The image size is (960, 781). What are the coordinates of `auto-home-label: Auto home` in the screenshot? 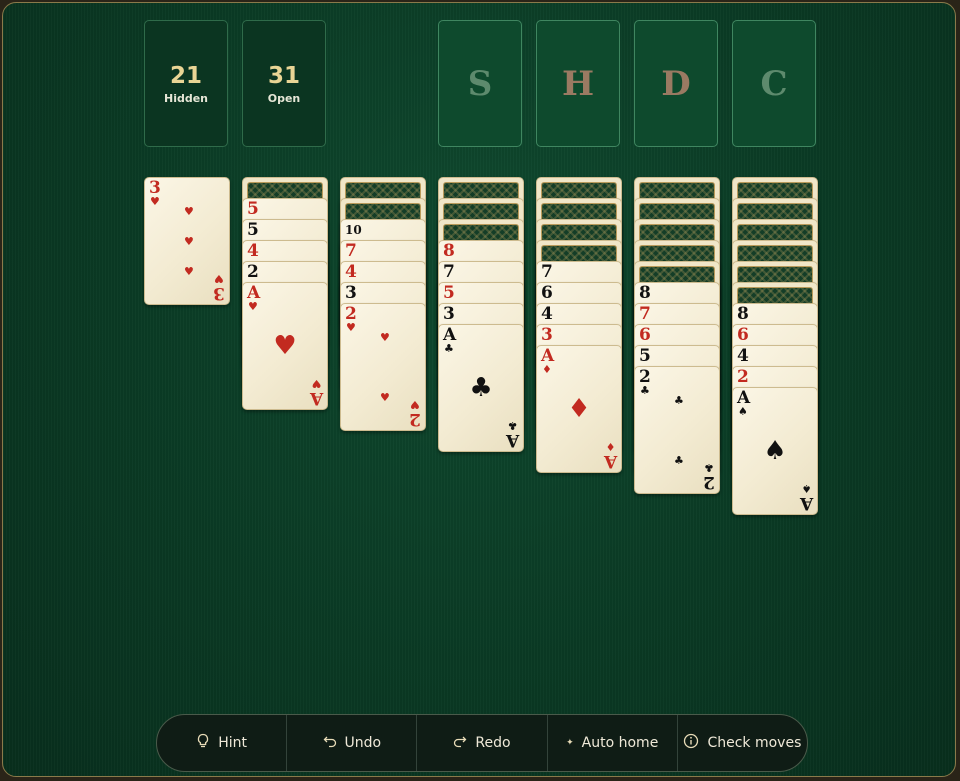 It's located at (620, 743).